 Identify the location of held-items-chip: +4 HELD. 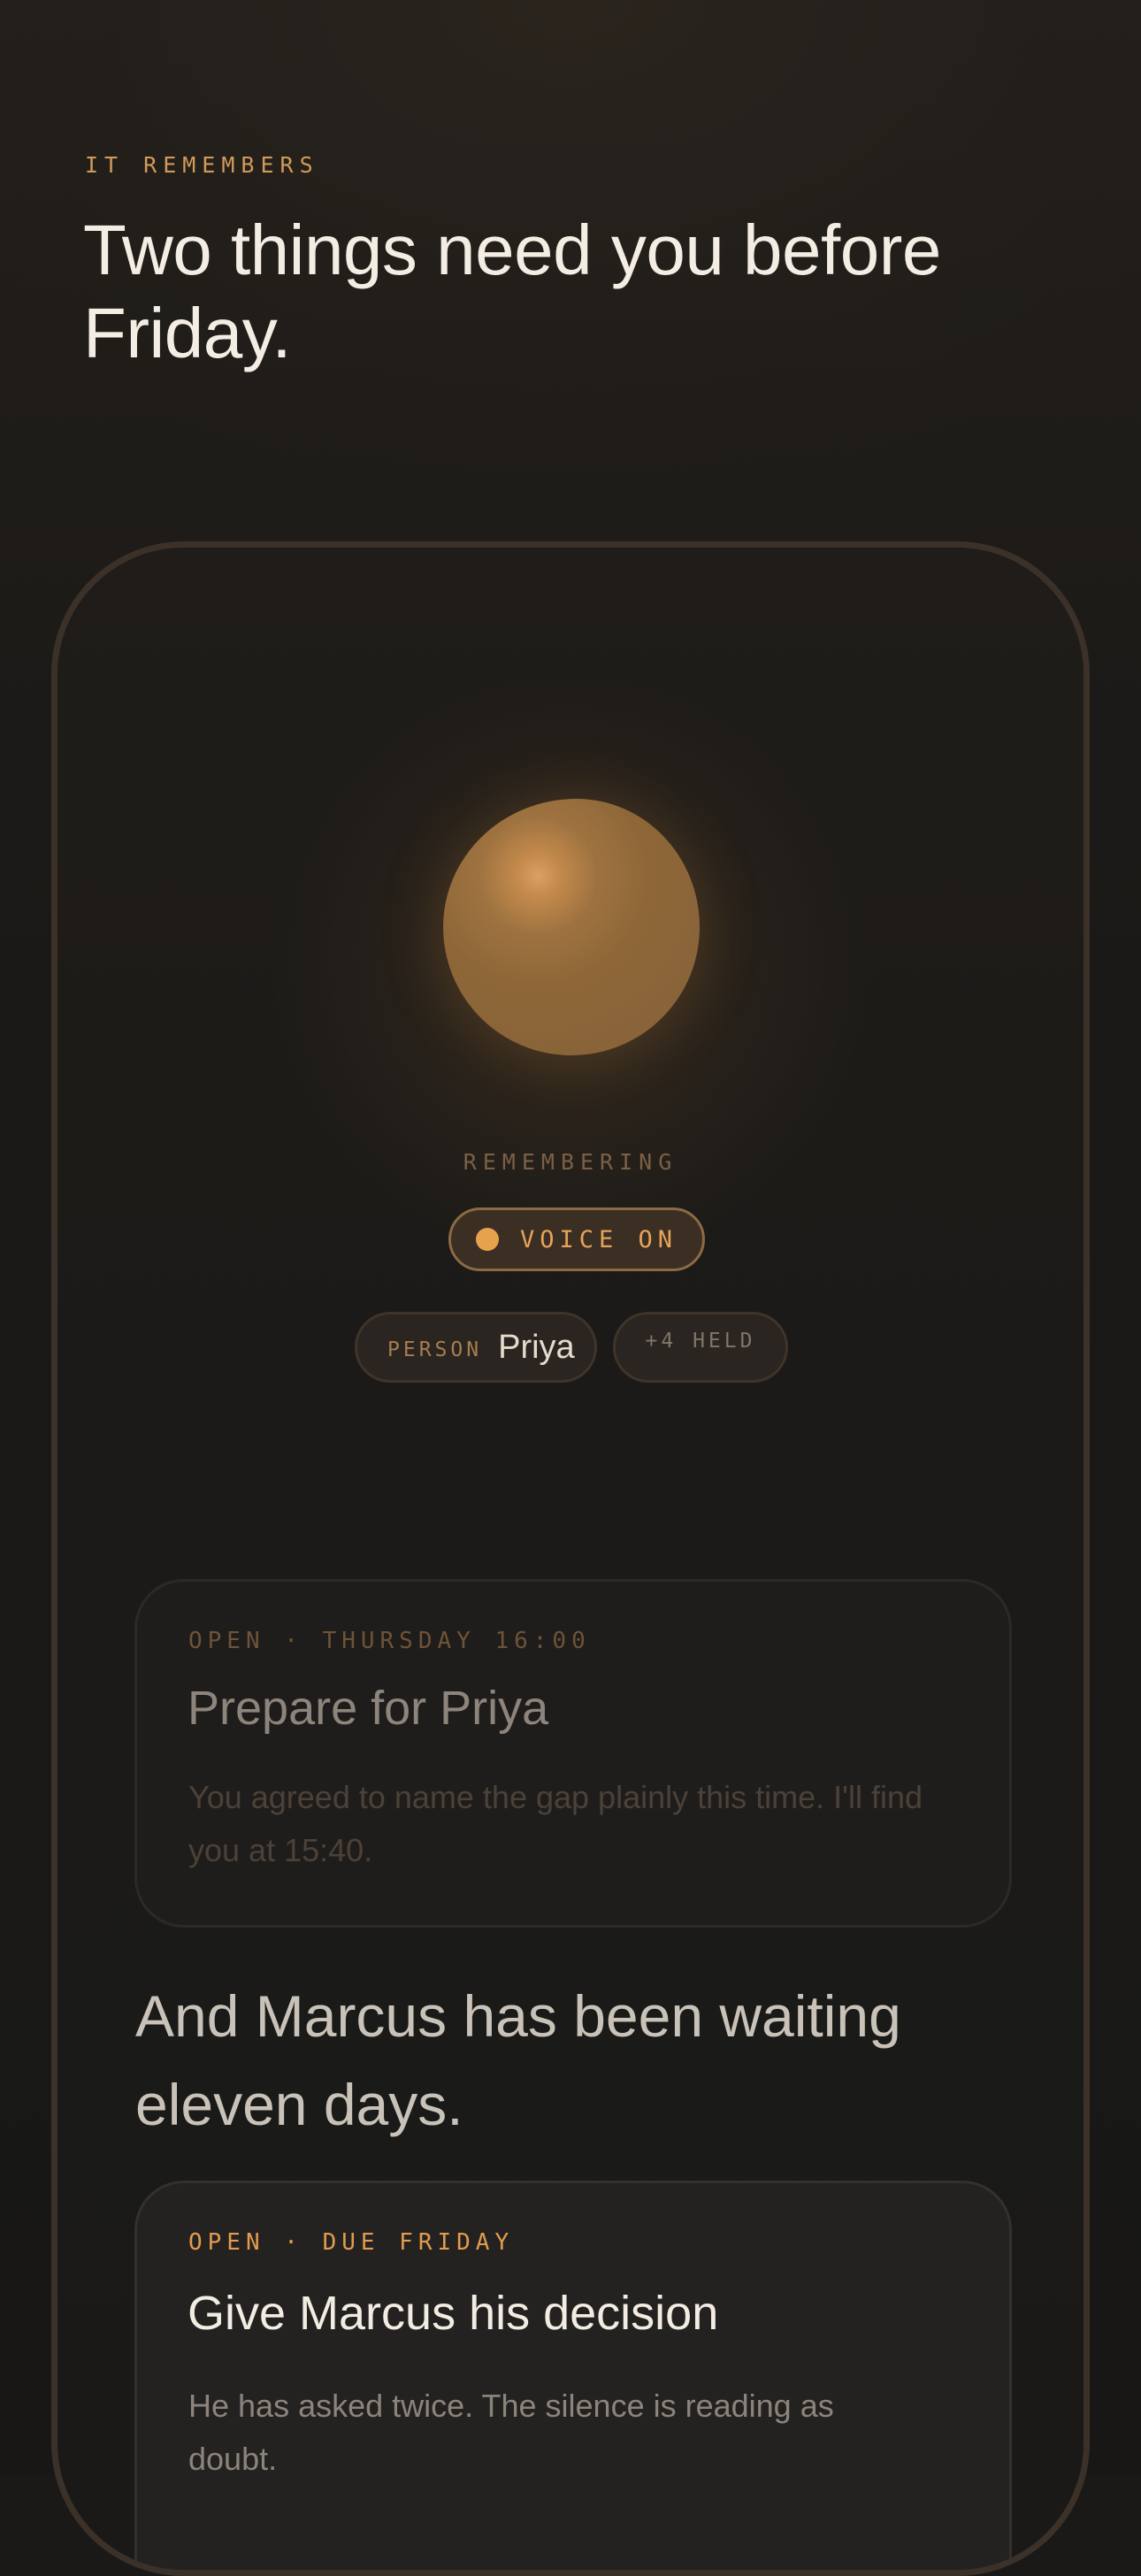
(700, 1347).